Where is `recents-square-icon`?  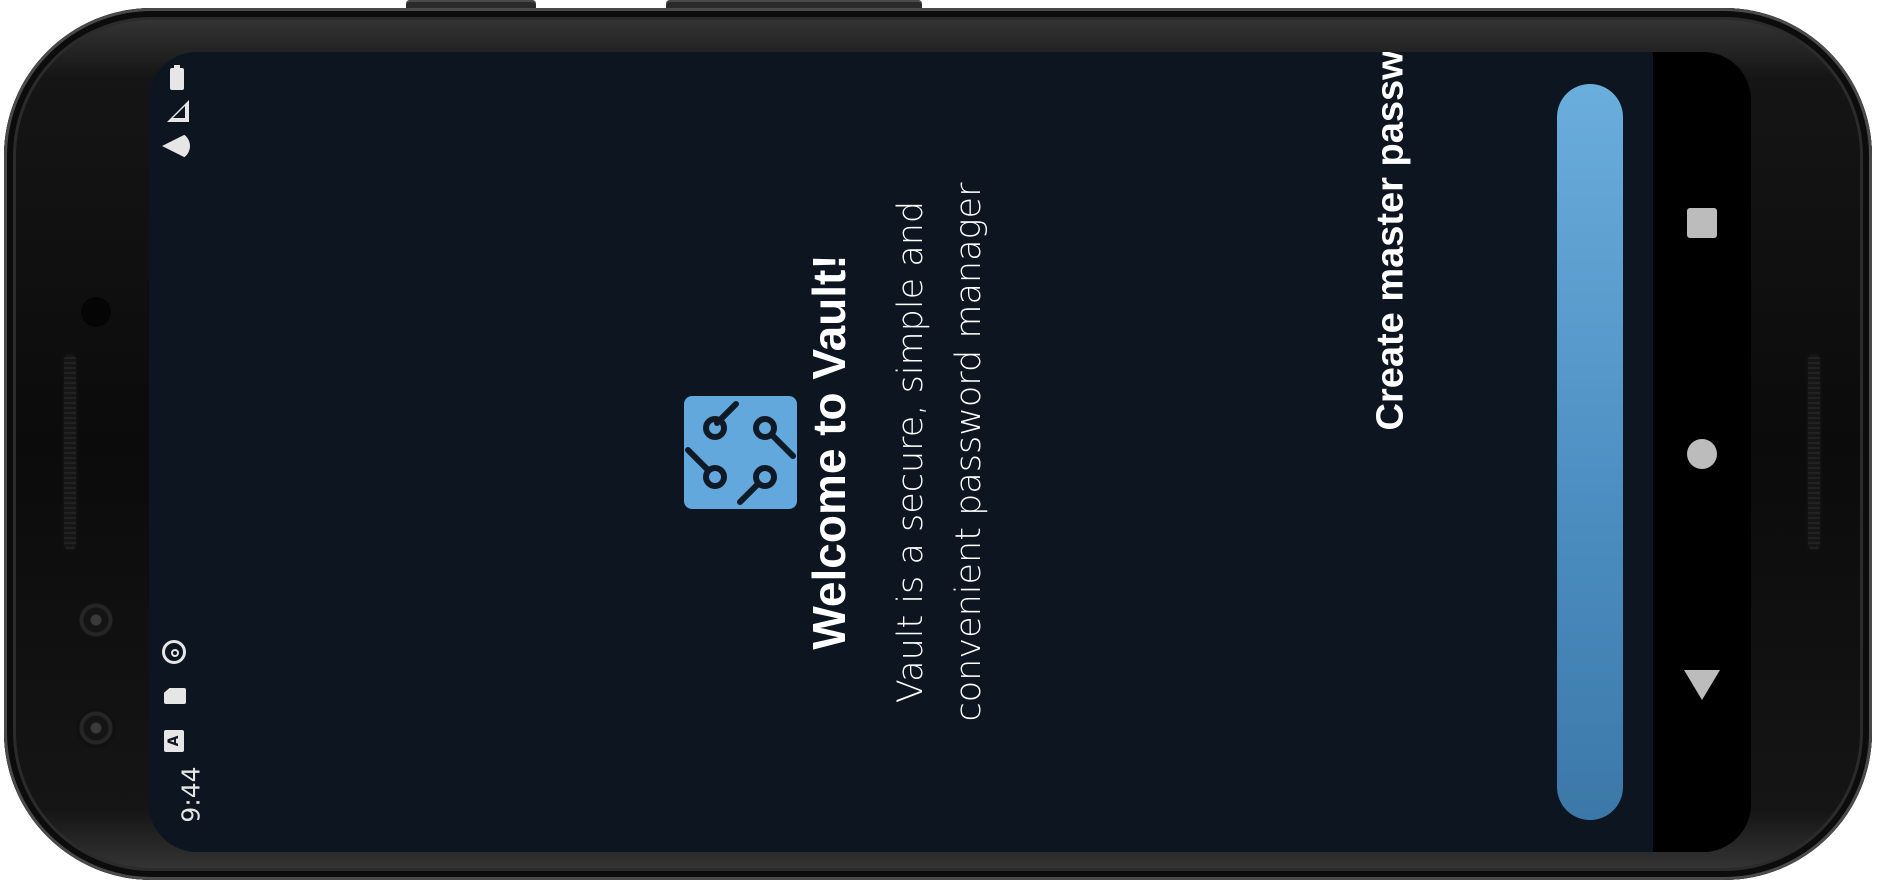
recents-square-icon is located at coordinates (1702, 223).